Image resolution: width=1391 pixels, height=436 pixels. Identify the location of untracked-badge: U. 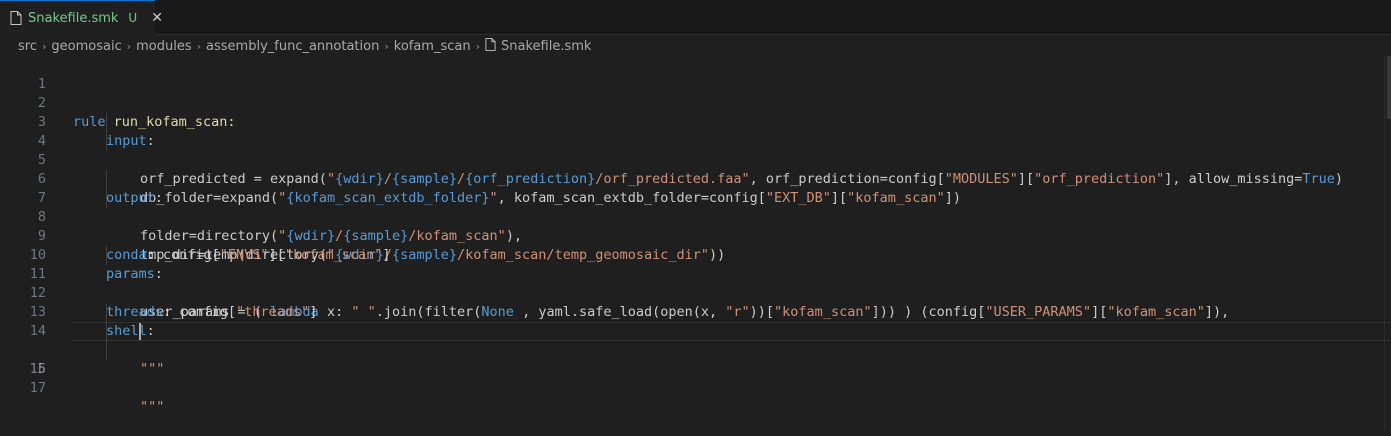
(133, 18).